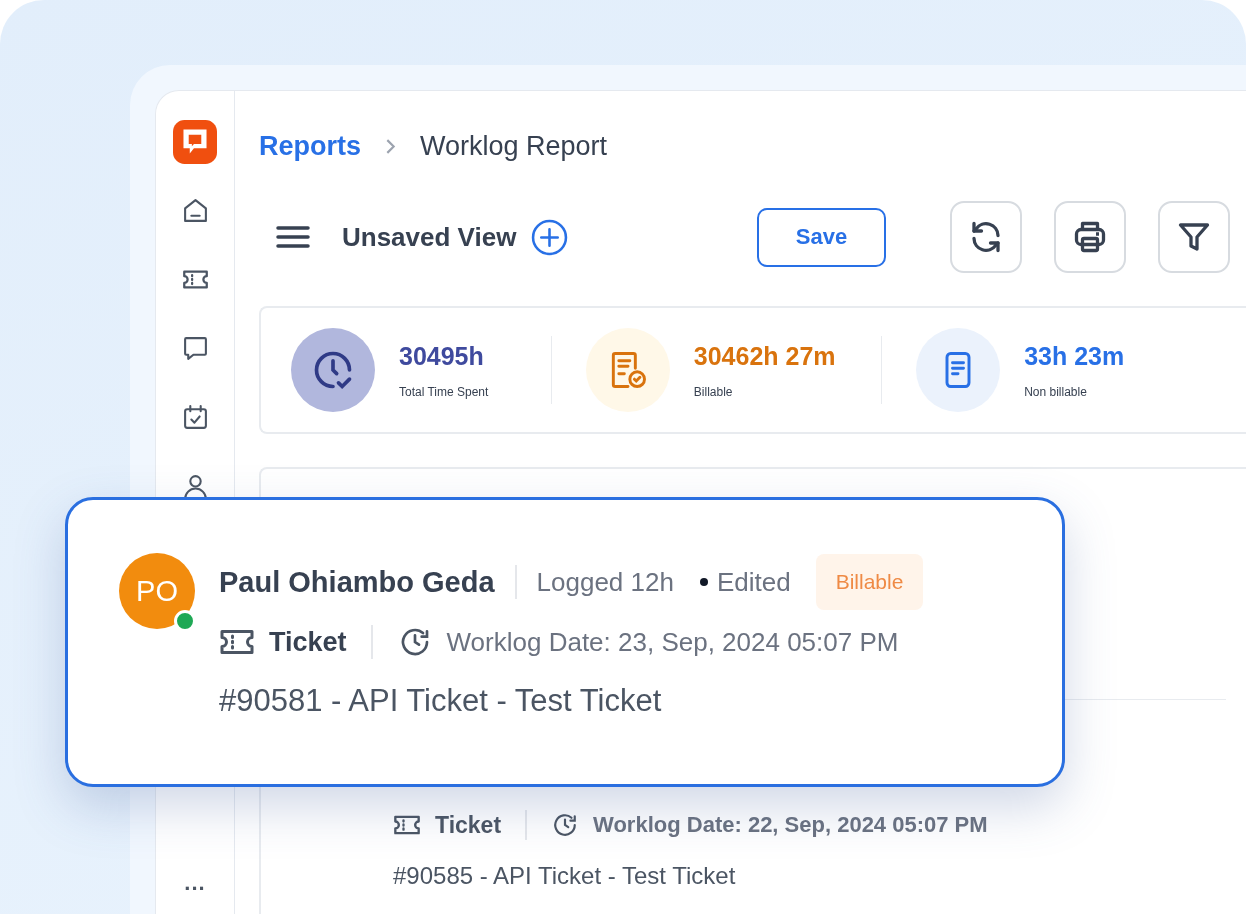 The image size is (1246, 914). What do you see at coordinates (195, 348) in the screenshot?
I see `chat-icon` at bounding box center [195, 348].